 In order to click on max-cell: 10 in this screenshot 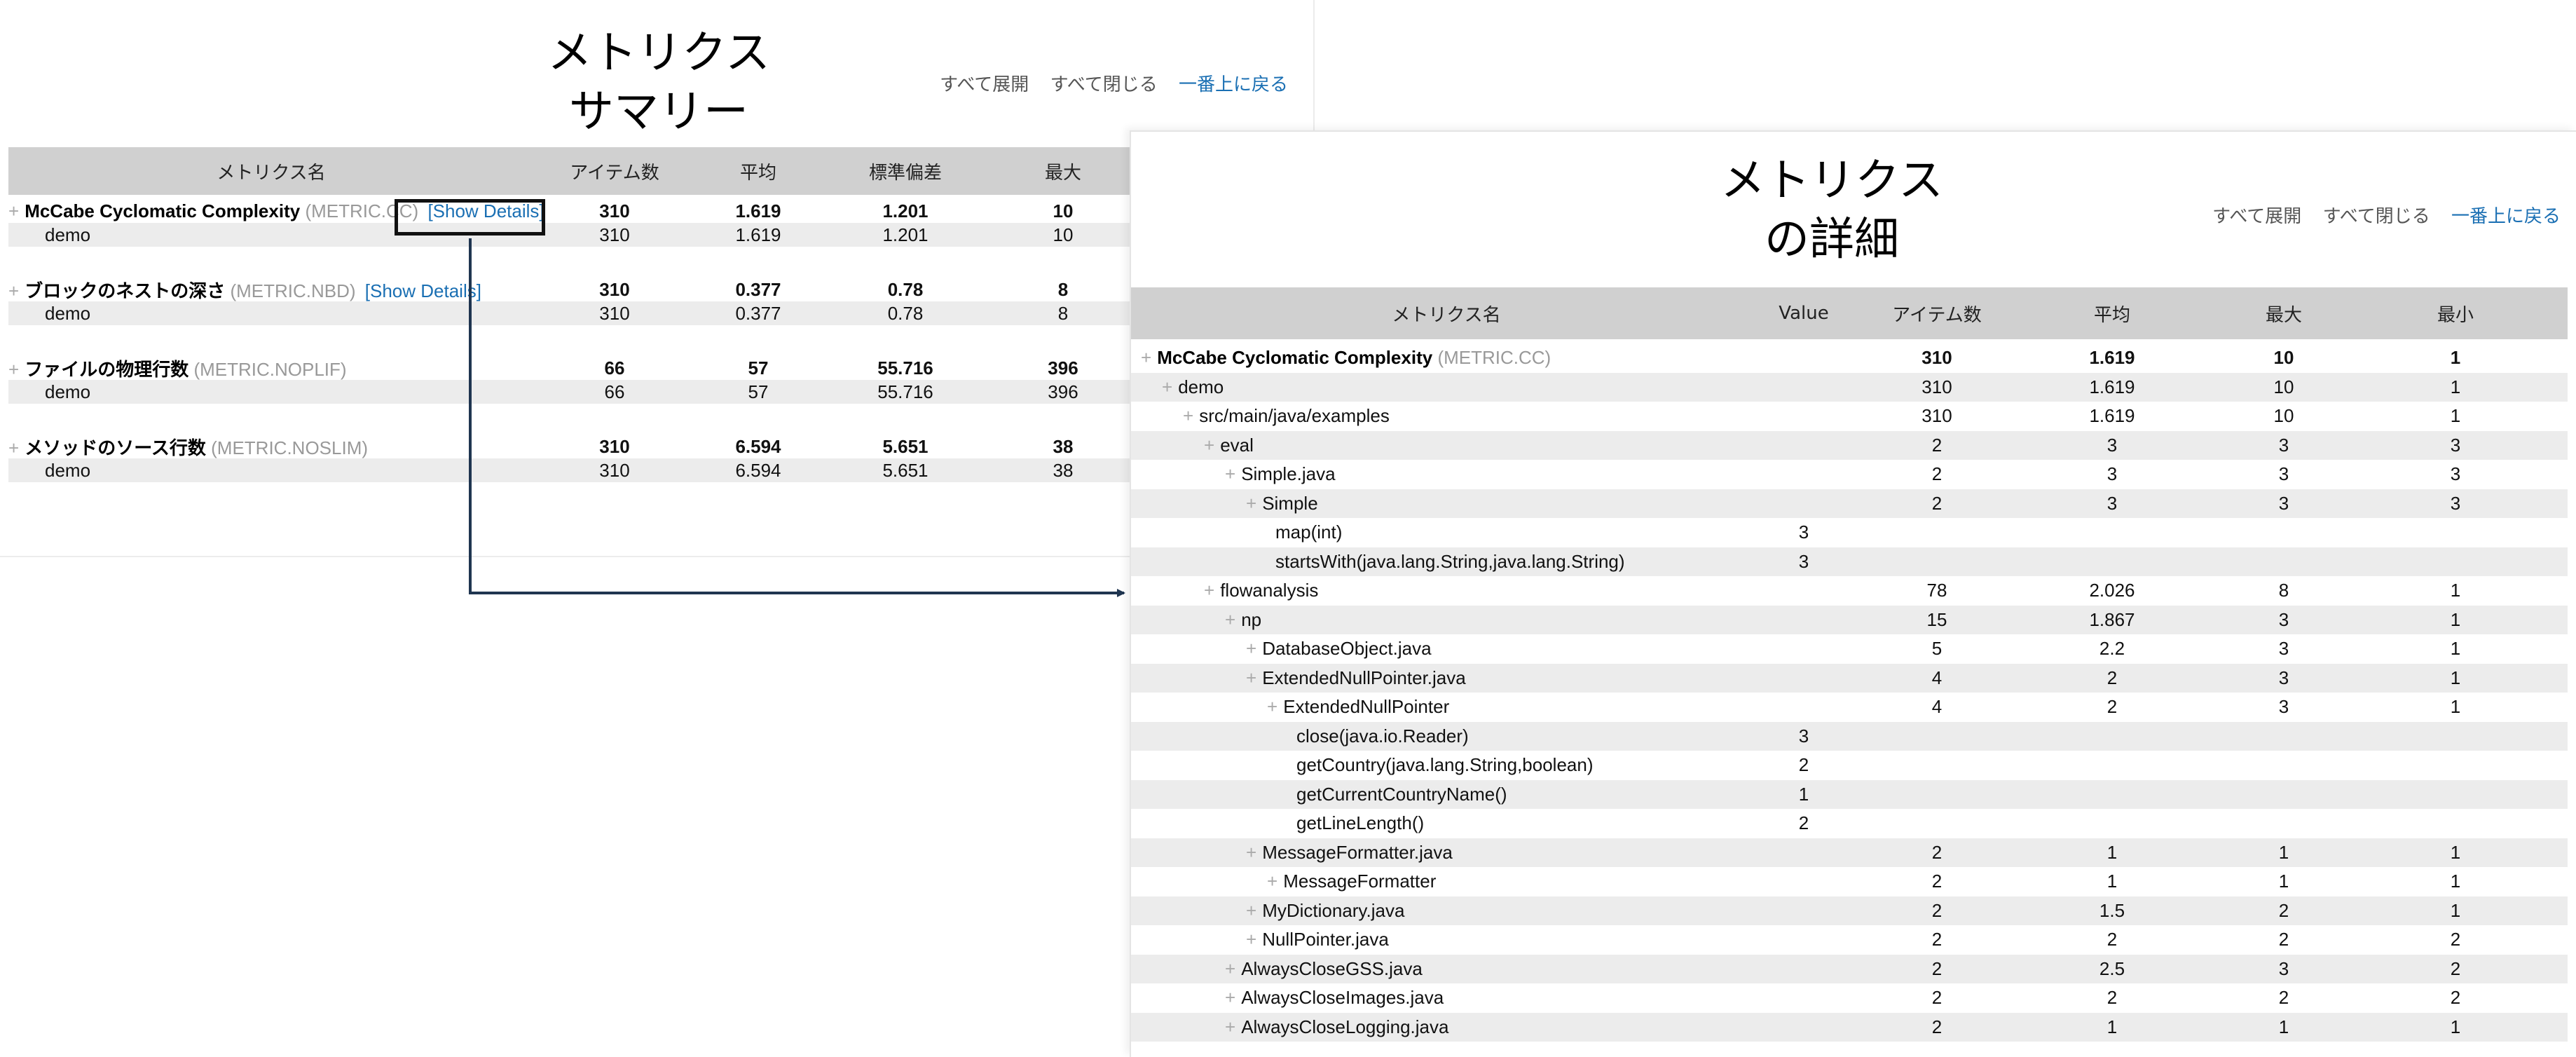, I will do `click(2283, 386)`.